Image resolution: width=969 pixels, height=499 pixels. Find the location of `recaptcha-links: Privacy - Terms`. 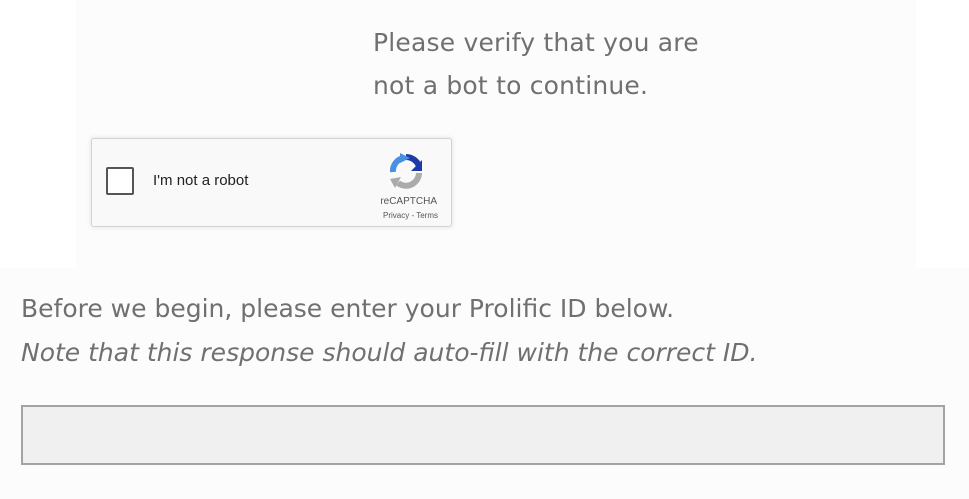

recaptcha-links: Privacy - Terms is located at coordinates (410, 215).